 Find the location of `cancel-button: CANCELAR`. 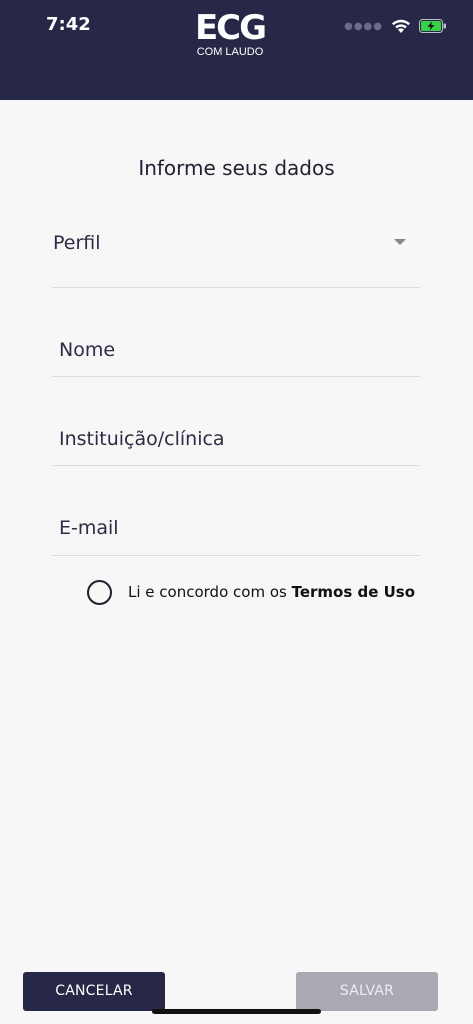

cancel-button: CANCELAR is located at coordinates (94, 991).